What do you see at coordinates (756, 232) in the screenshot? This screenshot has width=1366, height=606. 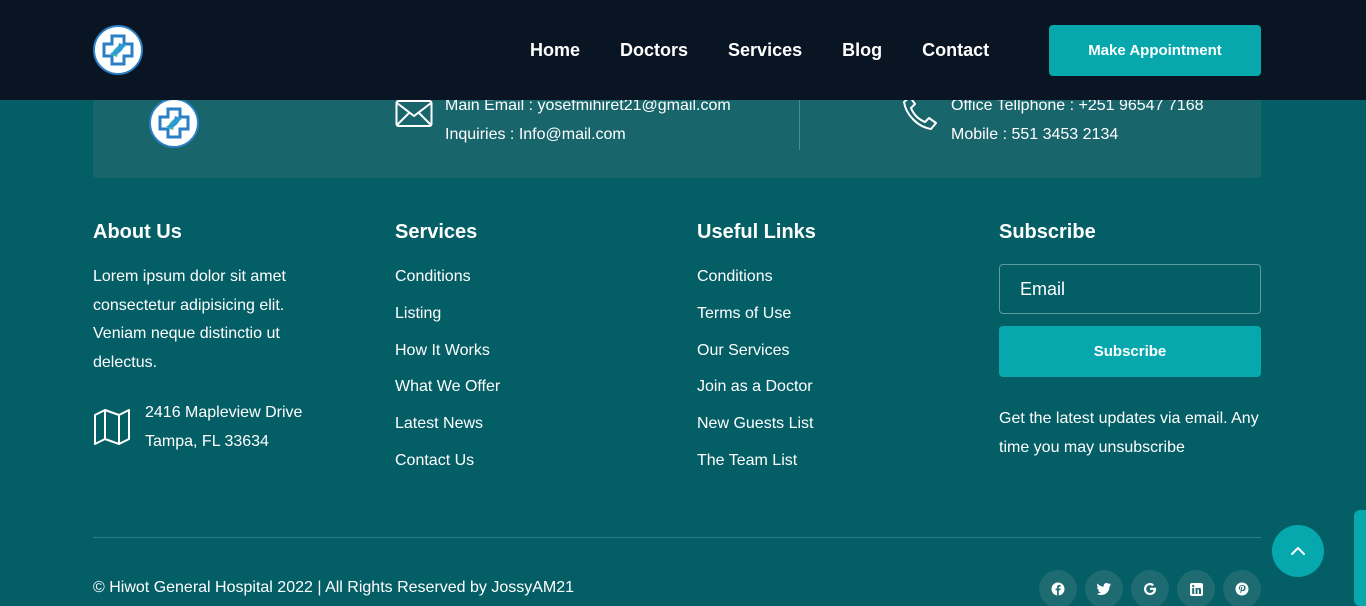 I see `useful-links-title: Useful Links` at bounding box center [756, 232].